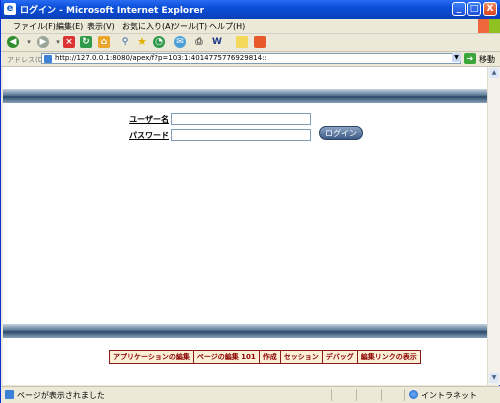  Describe the element at coordinates (490, 9) in the screenshot. I see `close-button: X` at that location.